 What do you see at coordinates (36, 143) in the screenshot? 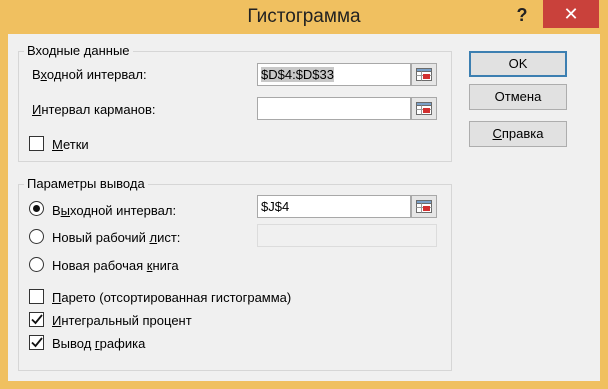
I see `labels-checkbox` at bounding box center [36, 143].